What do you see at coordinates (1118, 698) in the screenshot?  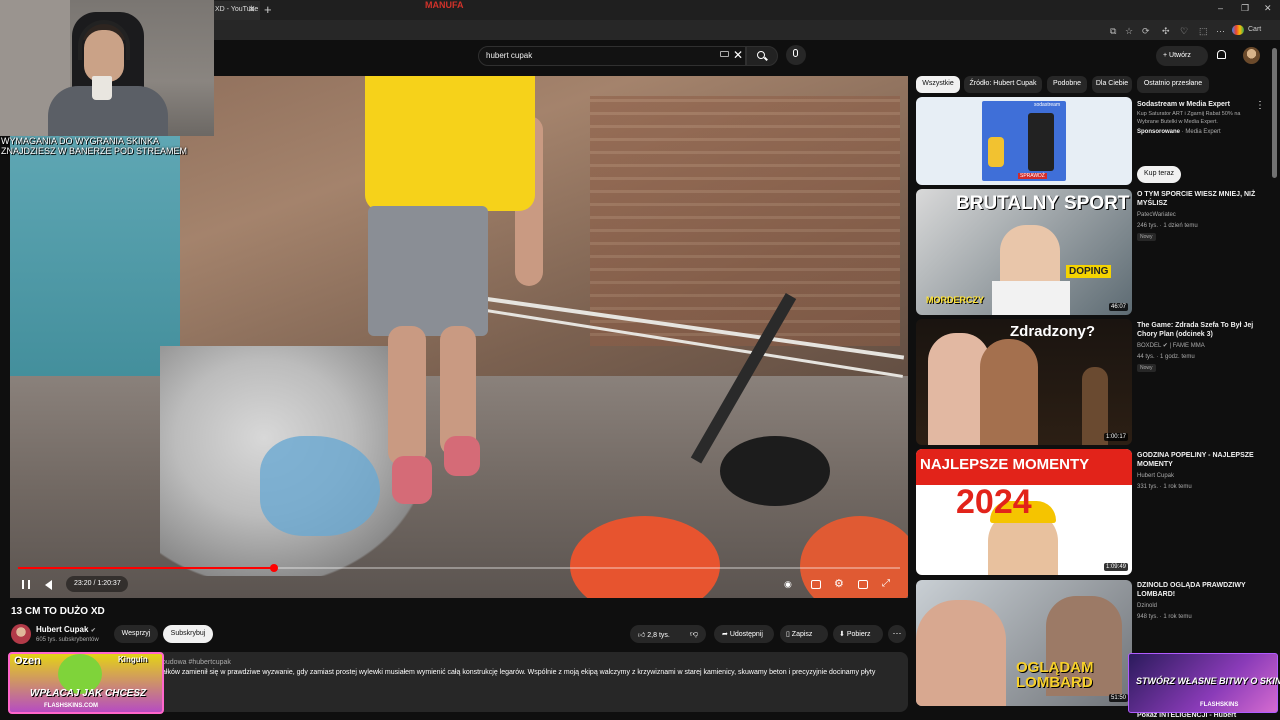 I see `video-duration: 51:50` at bounding box center [1118, 698].